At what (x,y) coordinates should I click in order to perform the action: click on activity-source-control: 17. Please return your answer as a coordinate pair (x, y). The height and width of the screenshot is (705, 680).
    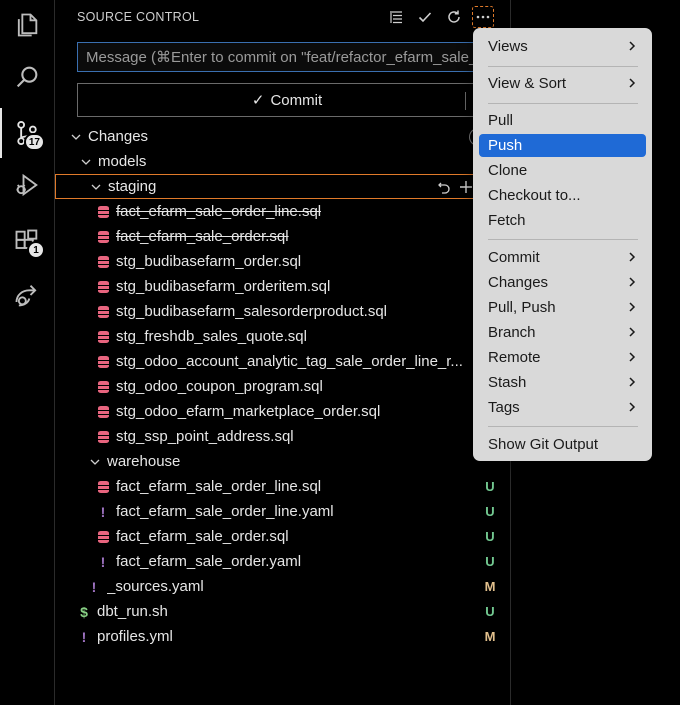
    Looking at the image, I should click on (27, 133).